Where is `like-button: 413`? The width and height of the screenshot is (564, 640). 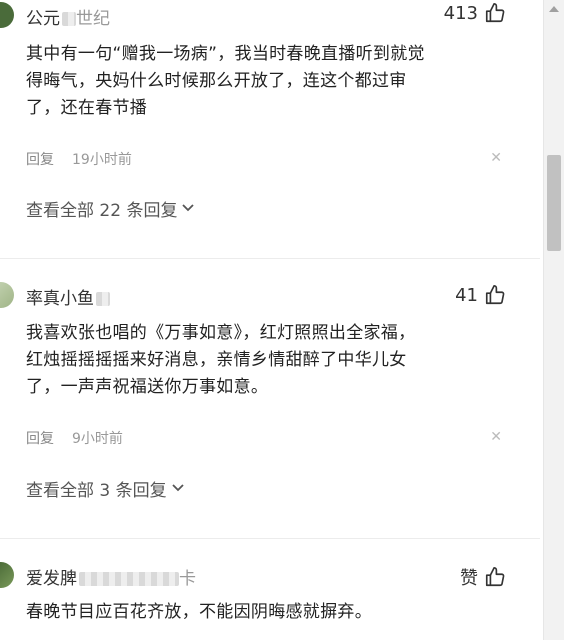
like-button: 413 is located at coordinates (475, 13).